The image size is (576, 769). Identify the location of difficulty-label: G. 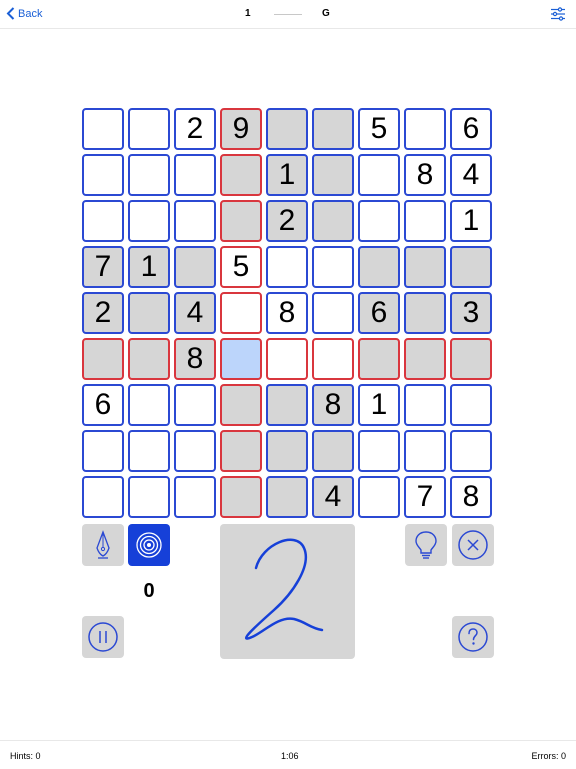
(326, 13).